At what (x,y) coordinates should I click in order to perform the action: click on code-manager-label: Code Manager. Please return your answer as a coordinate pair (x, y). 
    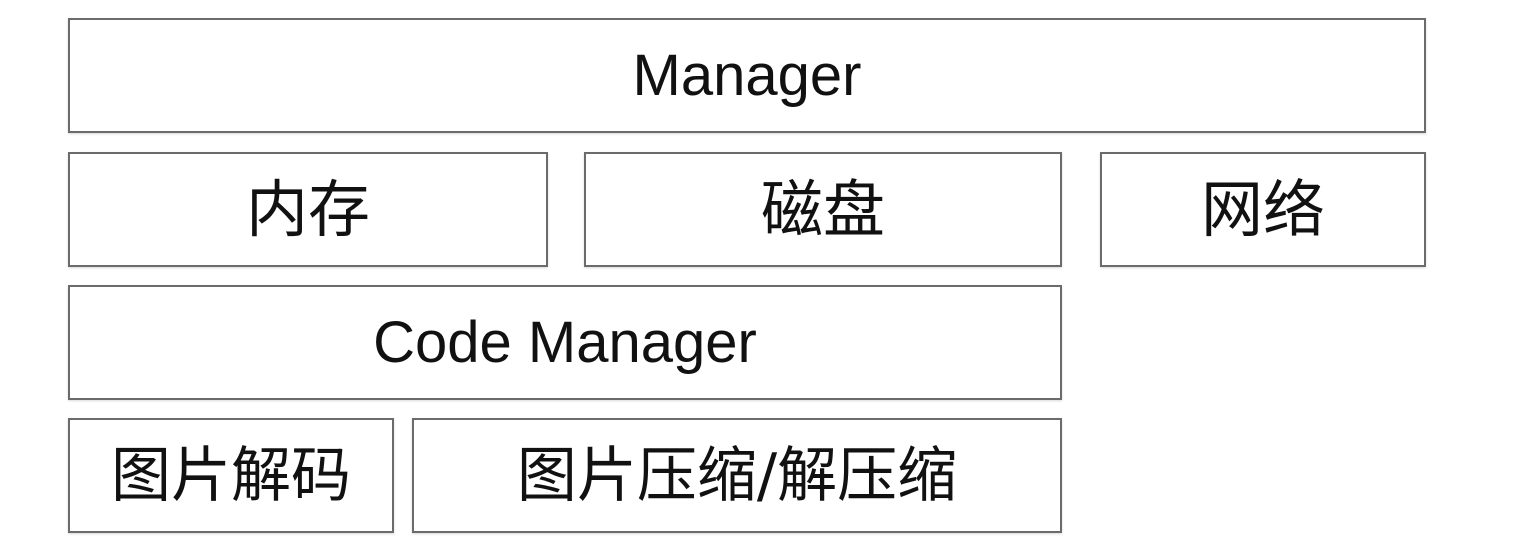
    Looking at the image, I should click on (565, 342).